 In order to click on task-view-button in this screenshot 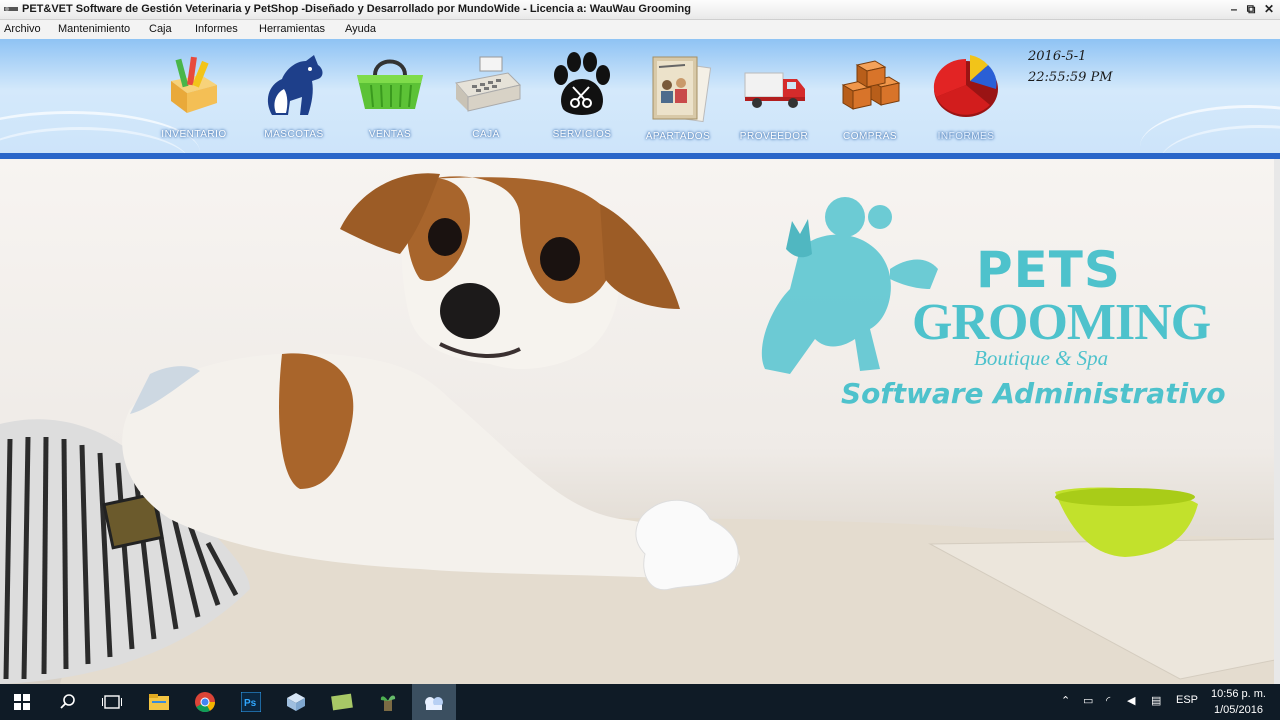, I will do `click(112, 702)`.